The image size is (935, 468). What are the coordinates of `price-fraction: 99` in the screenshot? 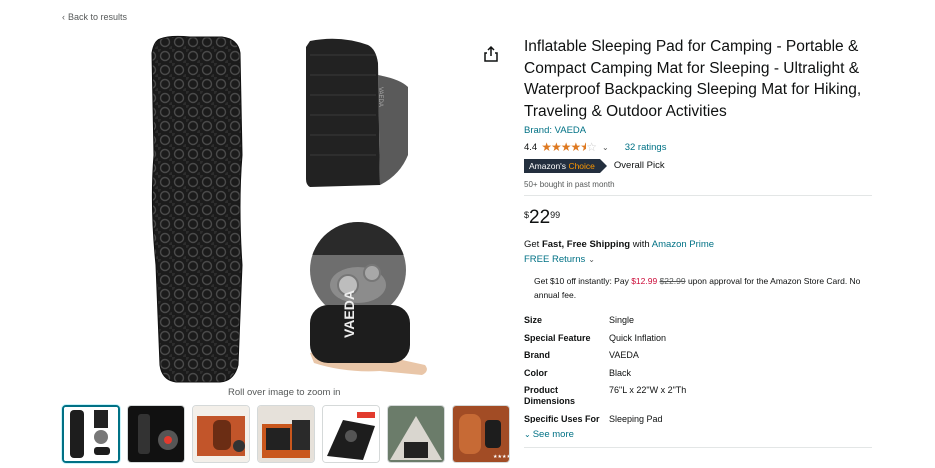 It's located at (555, 215).